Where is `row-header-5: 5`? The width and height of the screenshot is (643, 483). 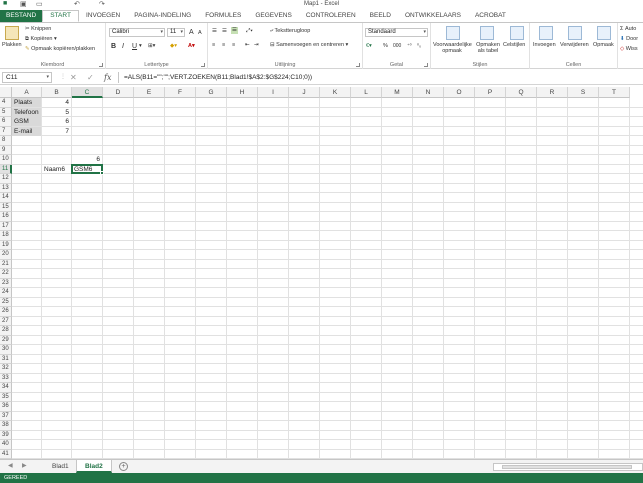 row-header-5: 5 is located at coordinates (6, 112).